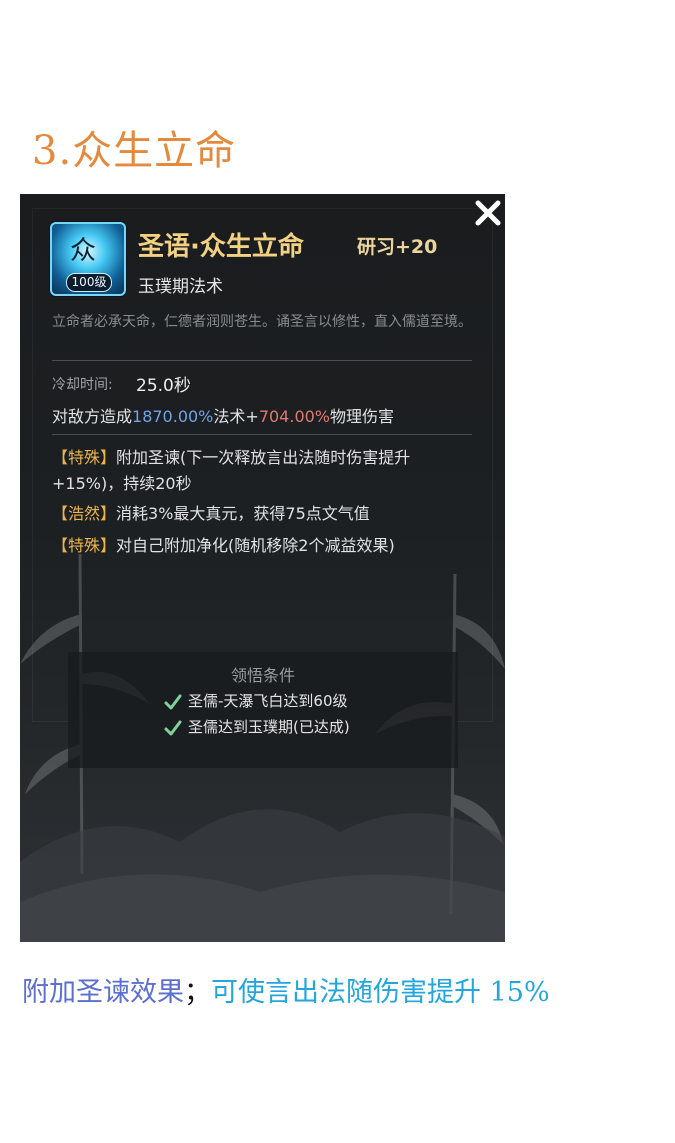 This screenshot has width=675, height=1143. I want to click on magic-damage-pct: 1870.00%, so click(173, 416).